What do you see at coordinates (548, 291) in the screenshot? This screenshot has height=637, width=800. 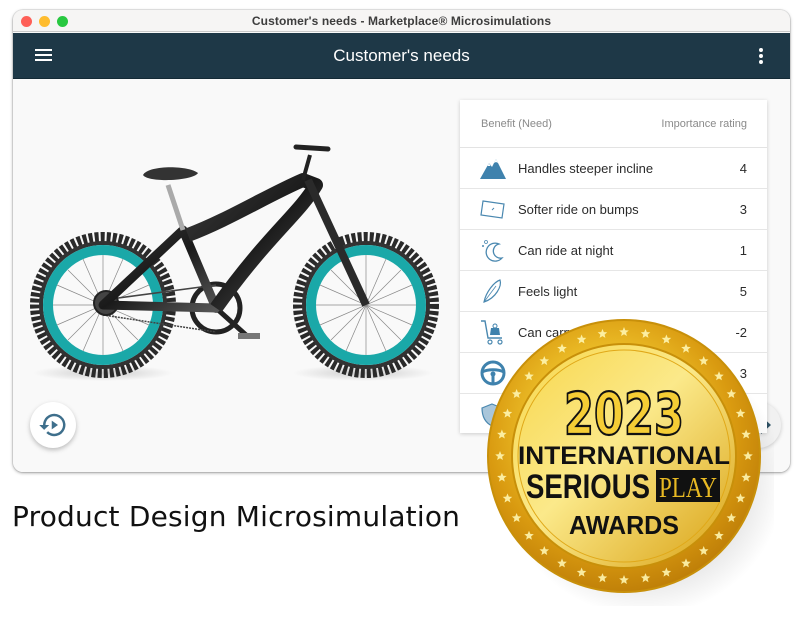 I see `need-label: Feels light` at bounding box center [548, 291].